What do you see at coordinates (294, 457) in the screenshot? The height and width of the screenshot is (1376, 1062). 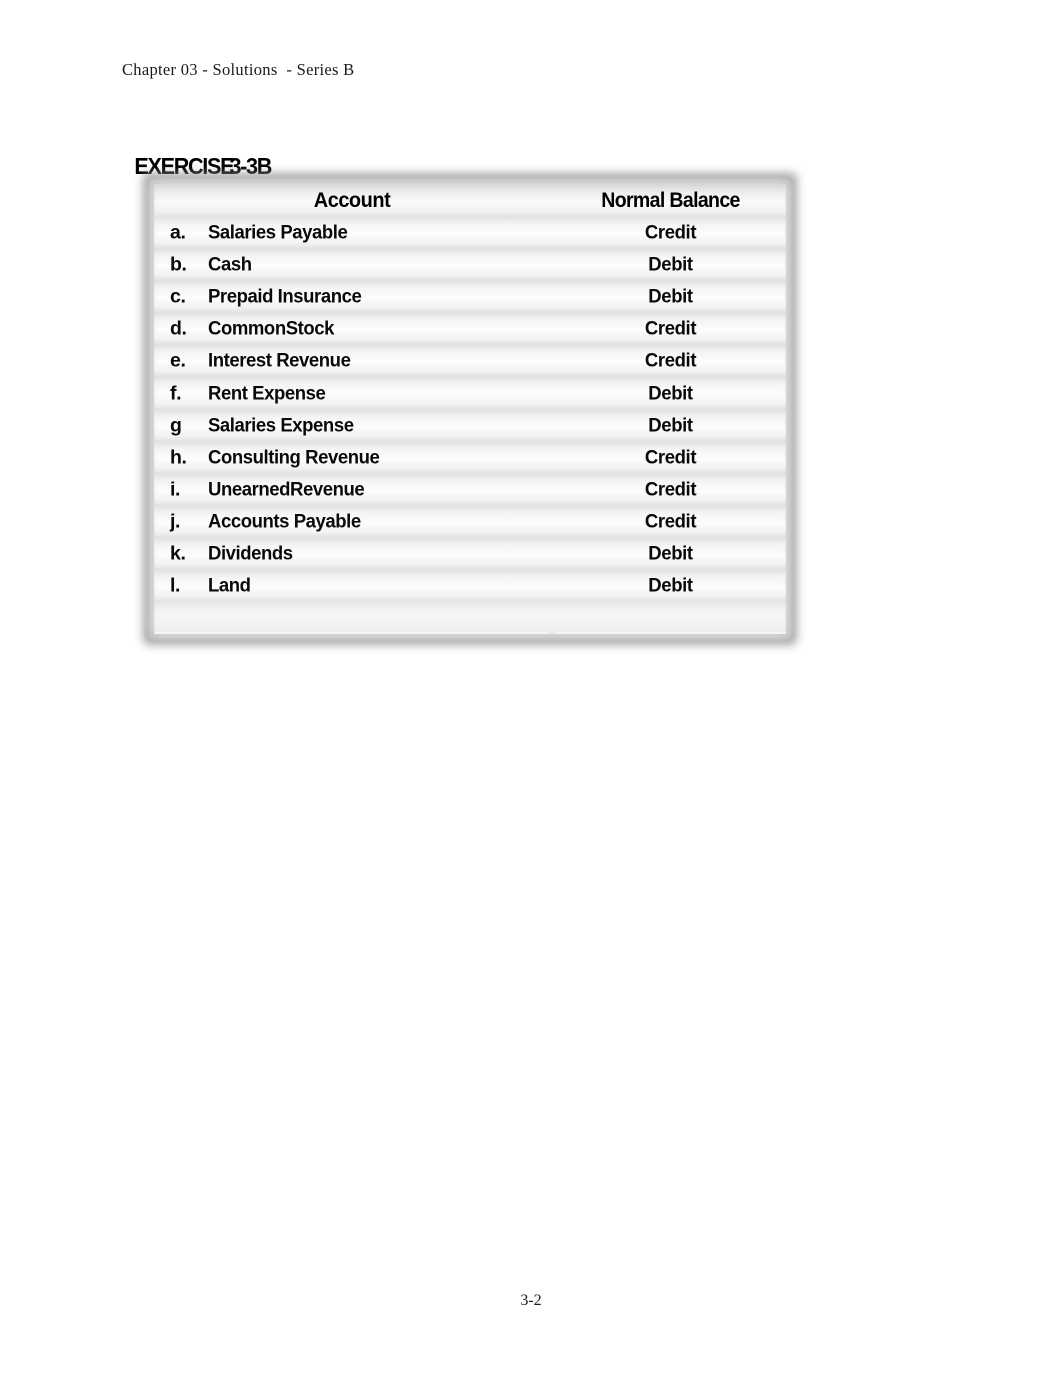 I see `row-account-name: Consulting Revenue` at bounding box center [294, 457].